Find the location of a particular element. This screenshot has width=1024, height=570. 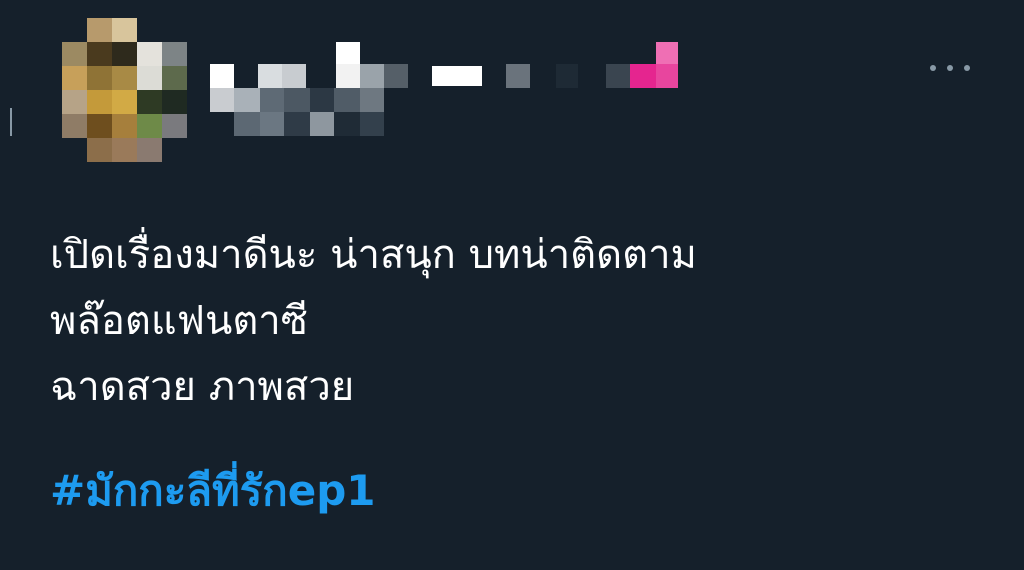

avatar is located at coordinates (124, 90).